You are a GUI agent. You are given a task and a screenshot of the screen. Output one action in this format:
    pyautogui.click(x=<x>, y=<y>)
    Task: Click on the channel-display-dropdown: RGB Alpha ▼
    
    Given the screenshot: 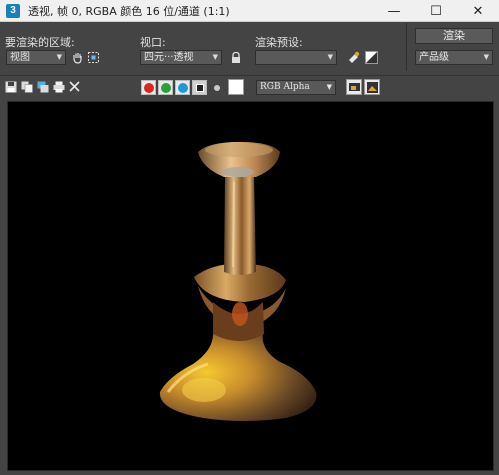 What is the action you would take?
    pyautogui.click(x=296, y=87)
    